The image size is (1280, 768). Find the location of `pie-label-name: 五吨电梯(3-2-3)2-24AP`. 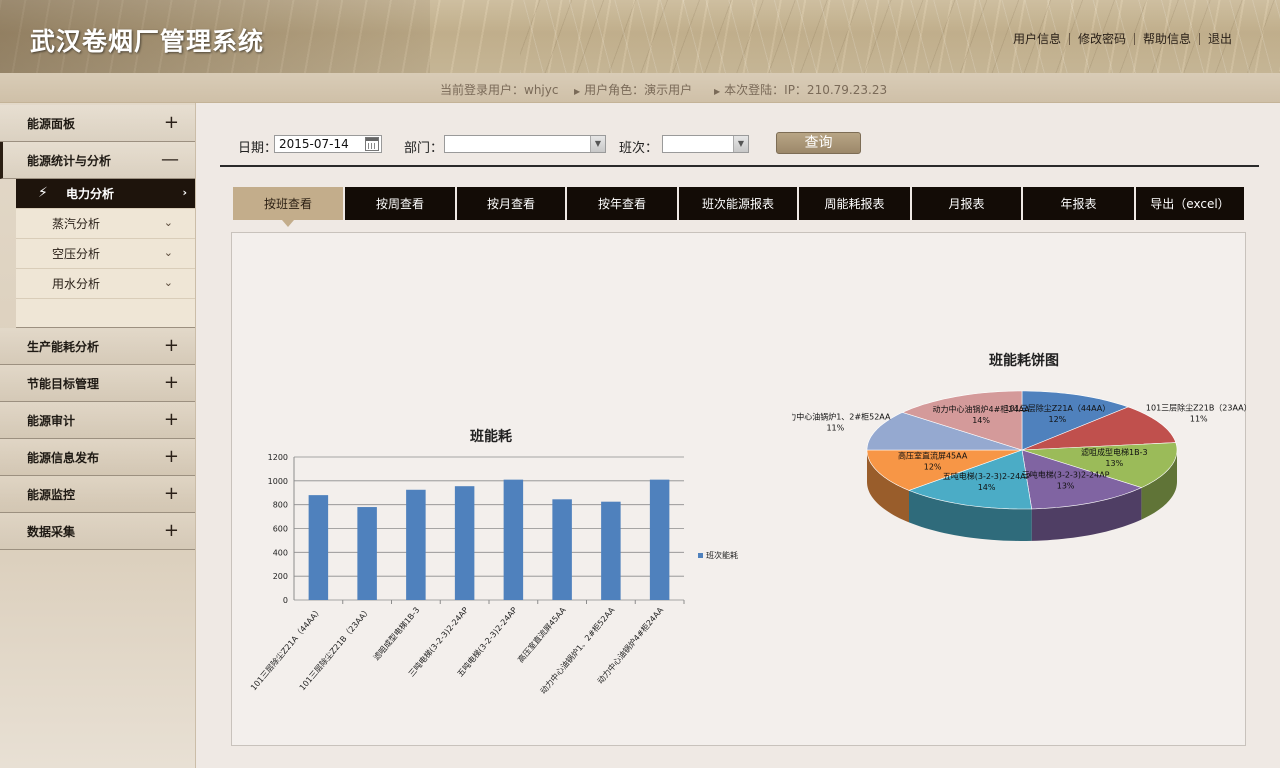

pie-label-name: 五吨电梯(3-2-3)2-24AP is located at coordinates (987, 476).